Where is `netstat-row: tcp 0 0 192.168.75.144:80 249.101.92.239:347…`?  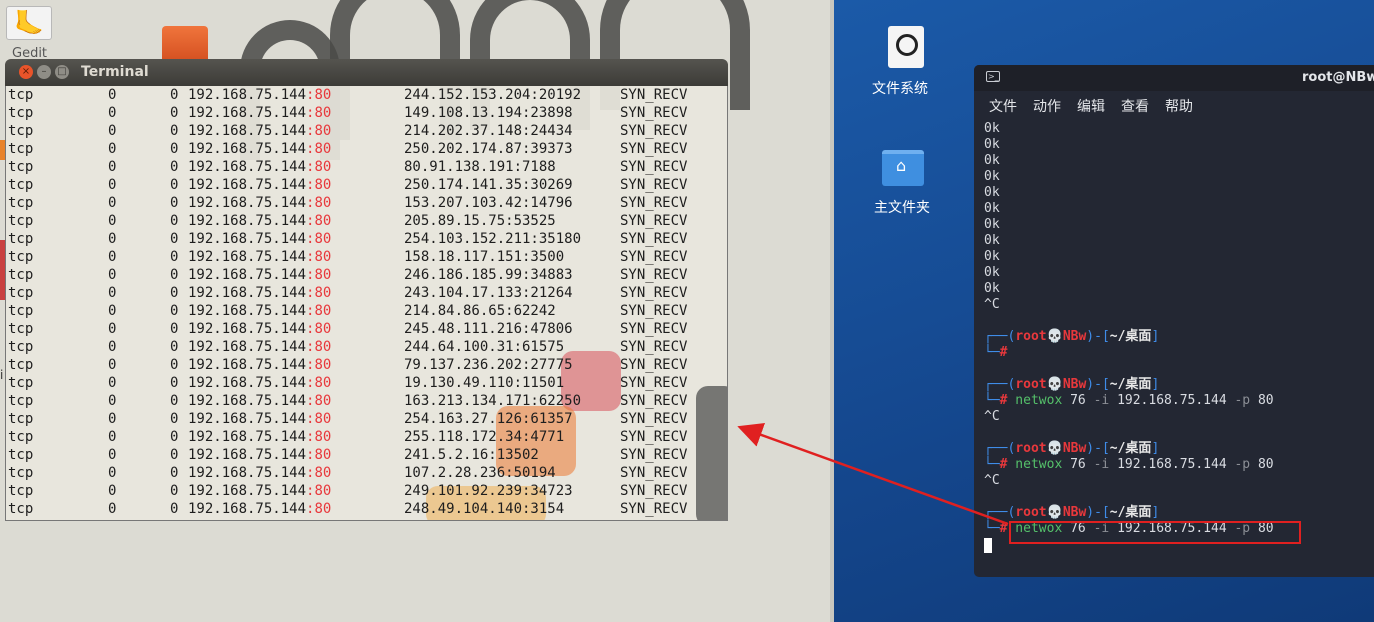 netstat-row: tcp 0 0 192.168.75.144:80 249.101.92.239:347… is located at coordinates (365, 491).